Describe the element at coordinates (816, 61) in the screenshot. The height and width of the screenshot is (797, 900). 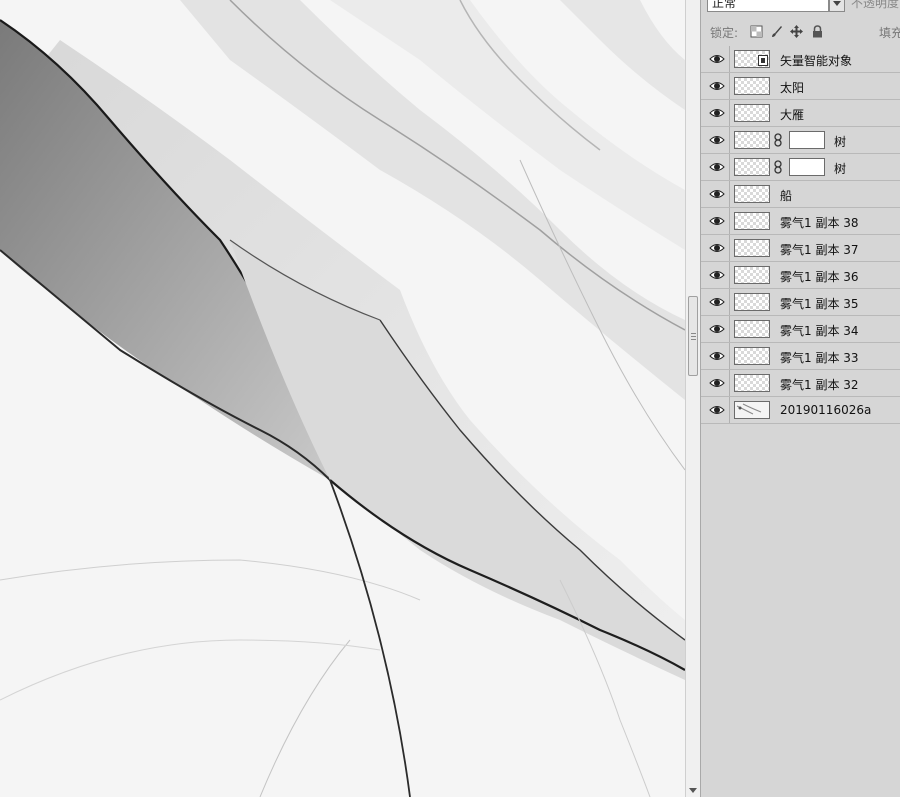
I see `layer-name: 矢量智能对象` at that location.